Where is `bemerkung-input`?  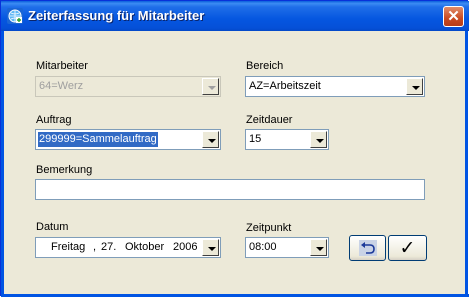 bemerkung-input is located at coordinates (230, 189).